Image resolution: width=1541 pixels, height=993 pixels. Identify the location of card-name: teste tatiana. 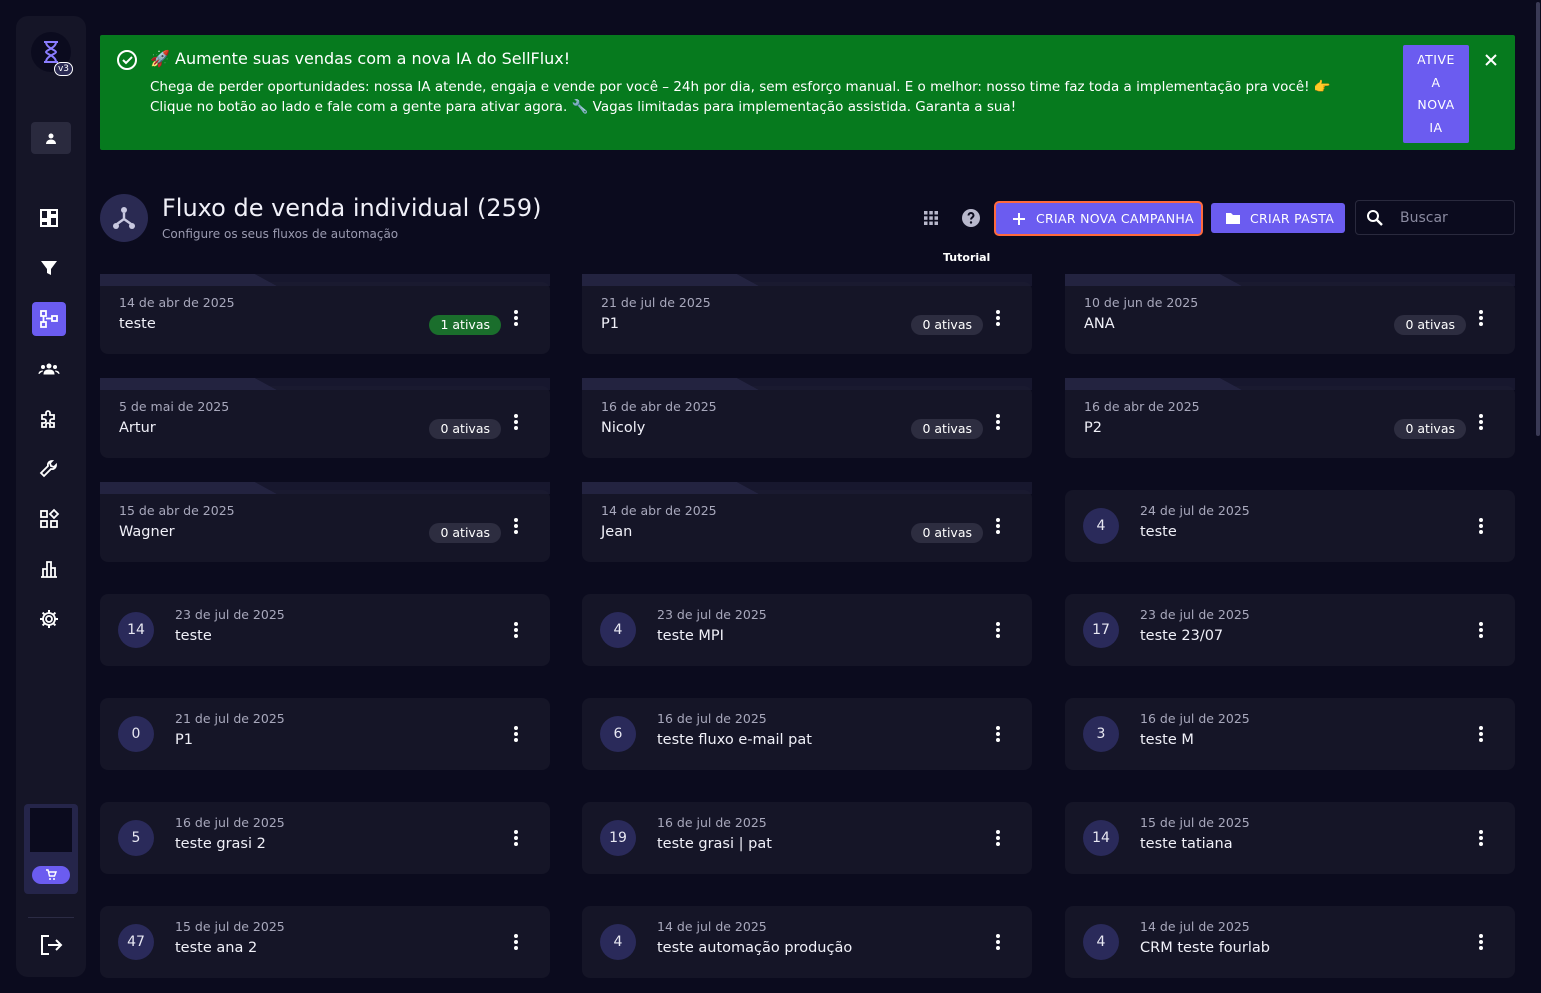
(1186, 844).